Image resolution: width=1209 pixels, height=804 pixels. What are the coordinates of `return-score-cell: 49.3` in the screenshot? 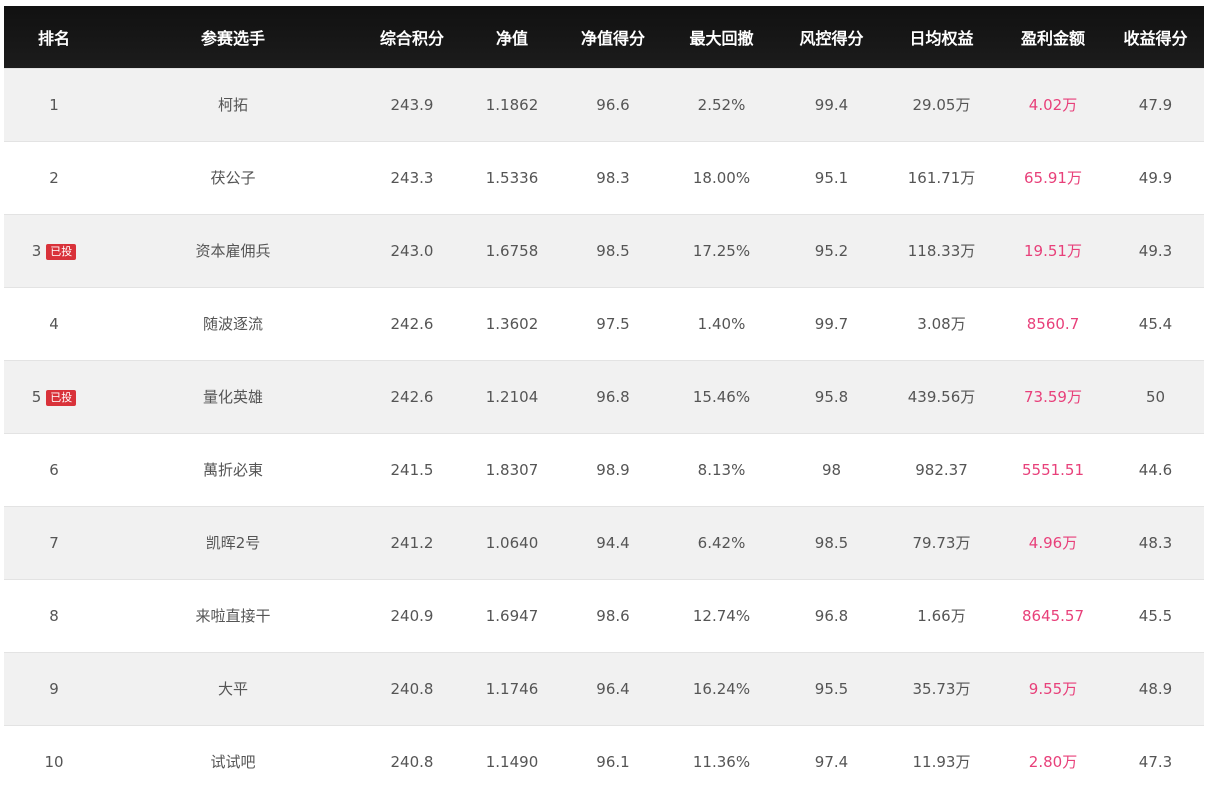 It's located at (1155, 250).